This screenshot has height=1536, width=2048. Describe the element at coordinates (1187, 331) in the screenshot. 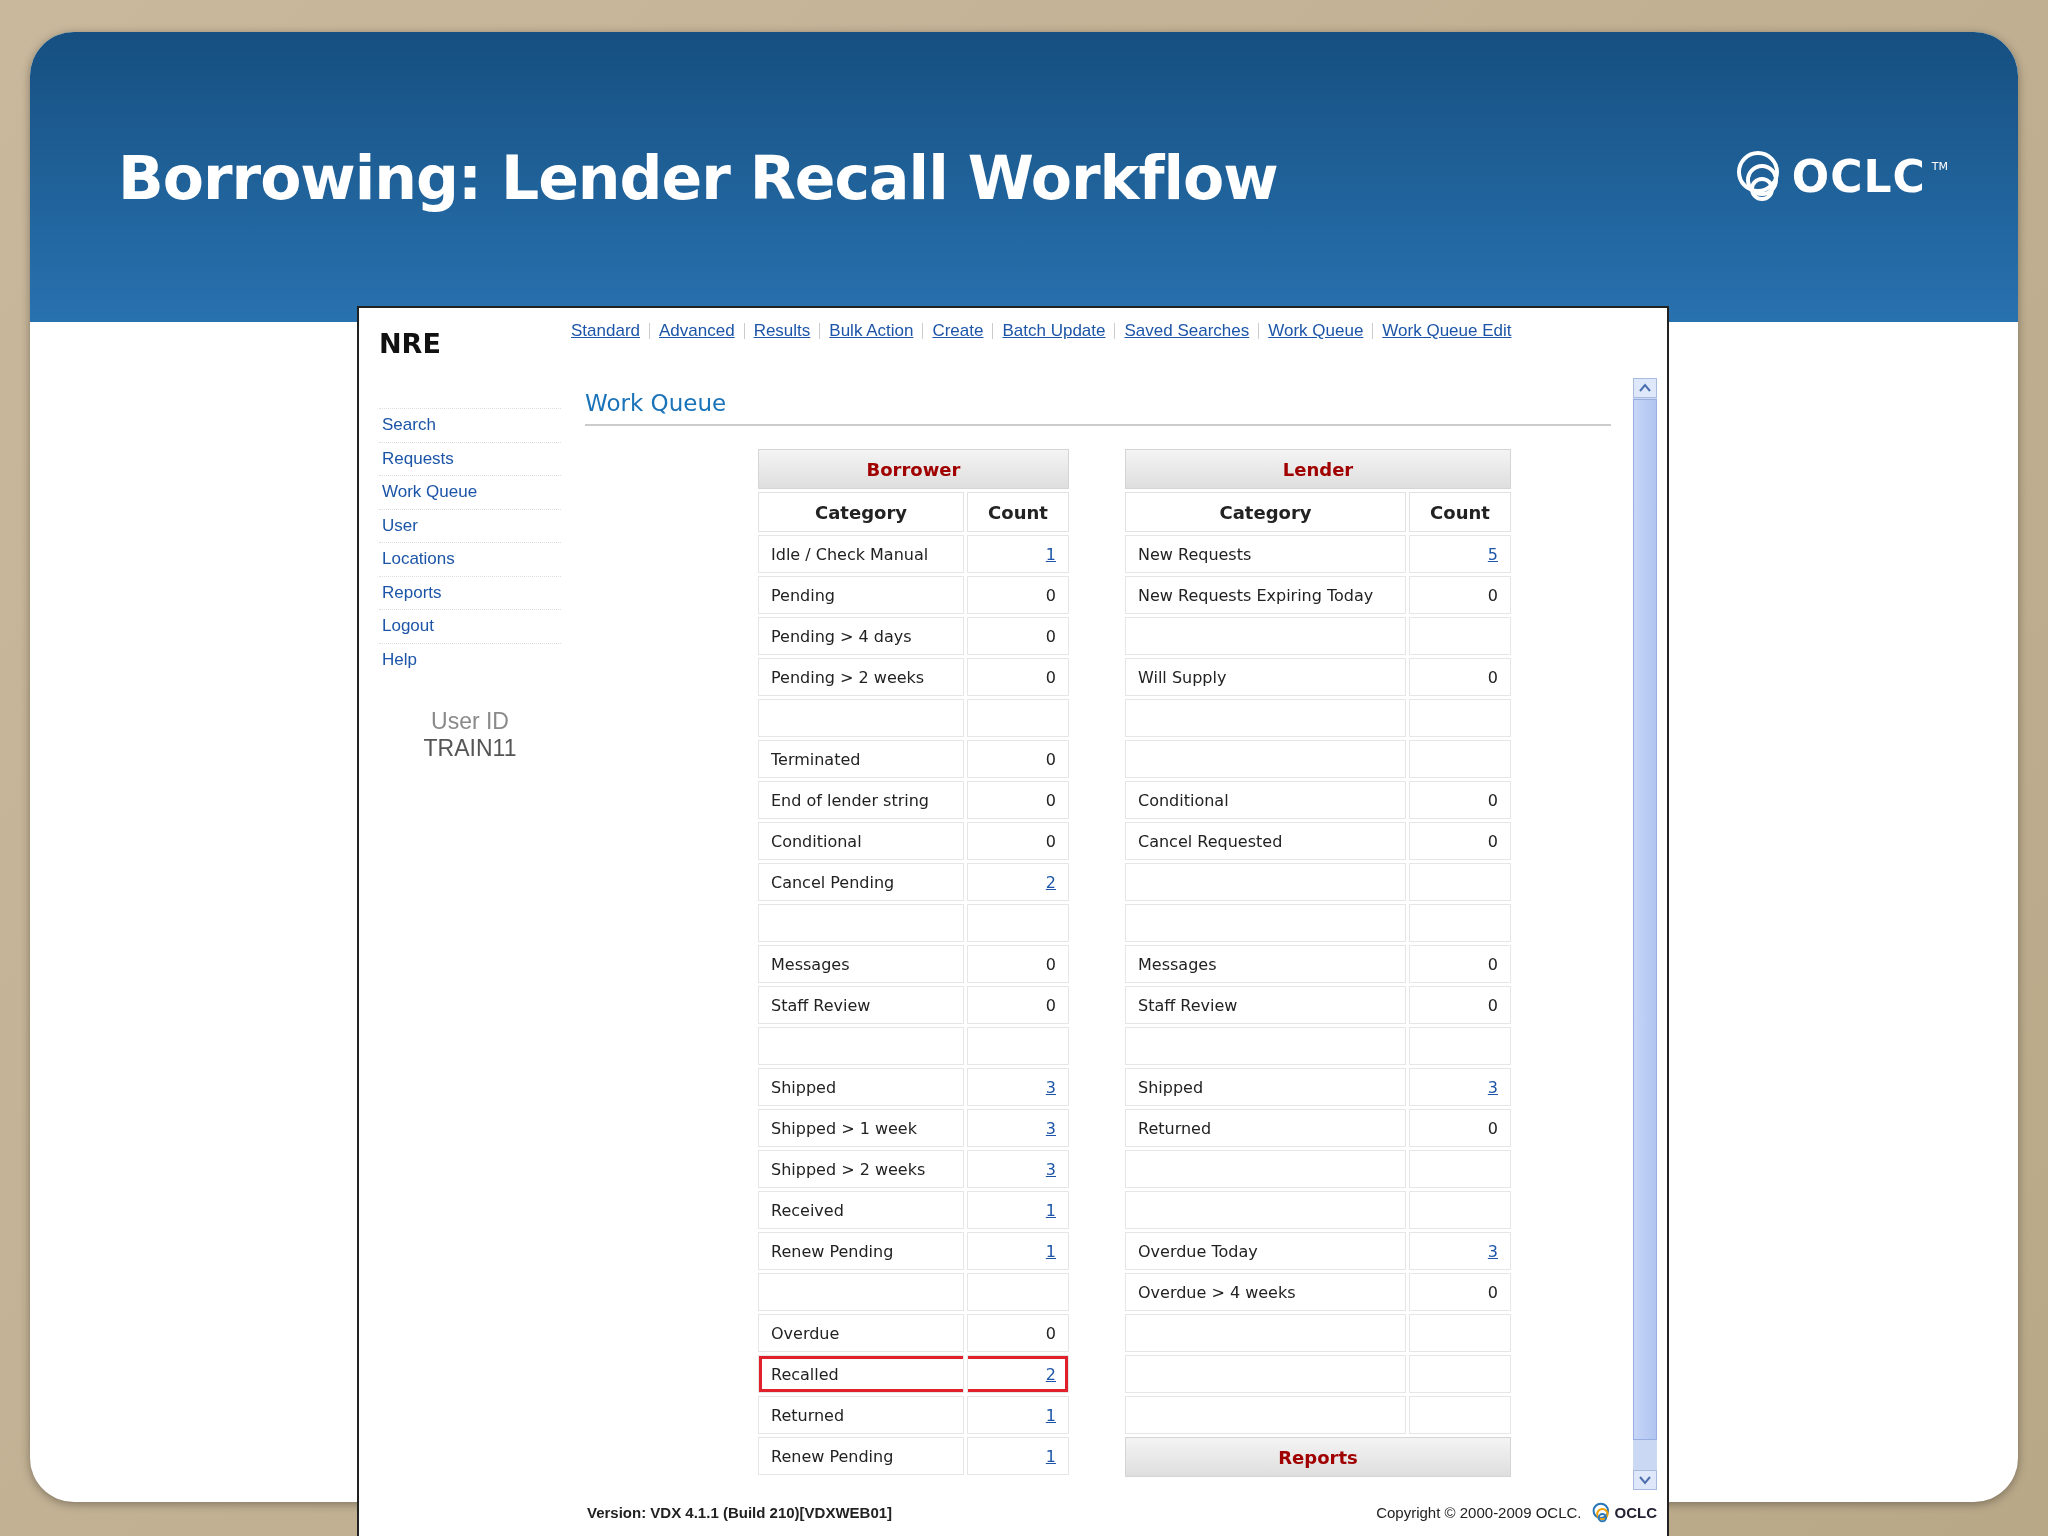

I see `nav-link: Saved Searches` at that location.